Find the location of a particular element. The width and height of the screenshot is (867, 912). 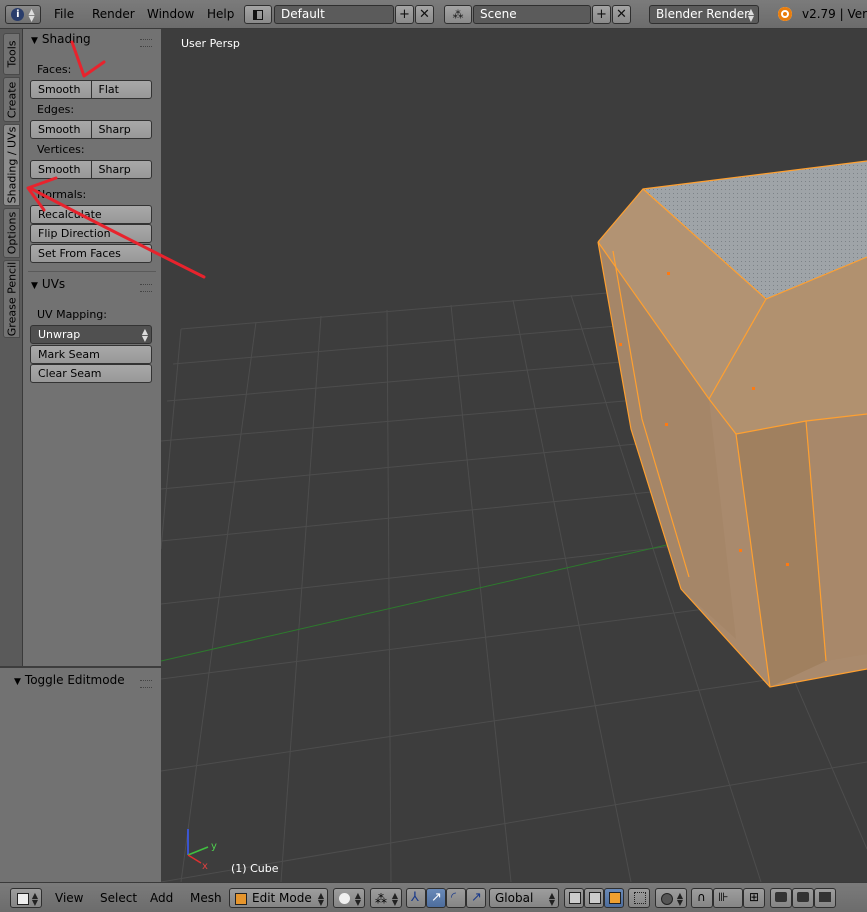

axis-y-label: y is located at coordinates (214, 846).